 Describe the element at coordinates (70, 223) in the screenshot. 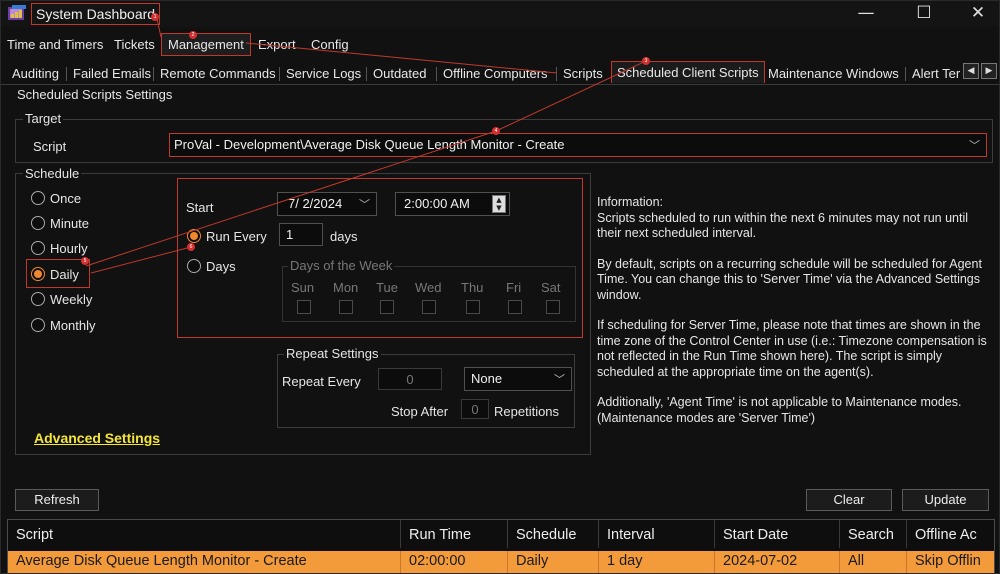

I see `radio-label: Minute` at that location.